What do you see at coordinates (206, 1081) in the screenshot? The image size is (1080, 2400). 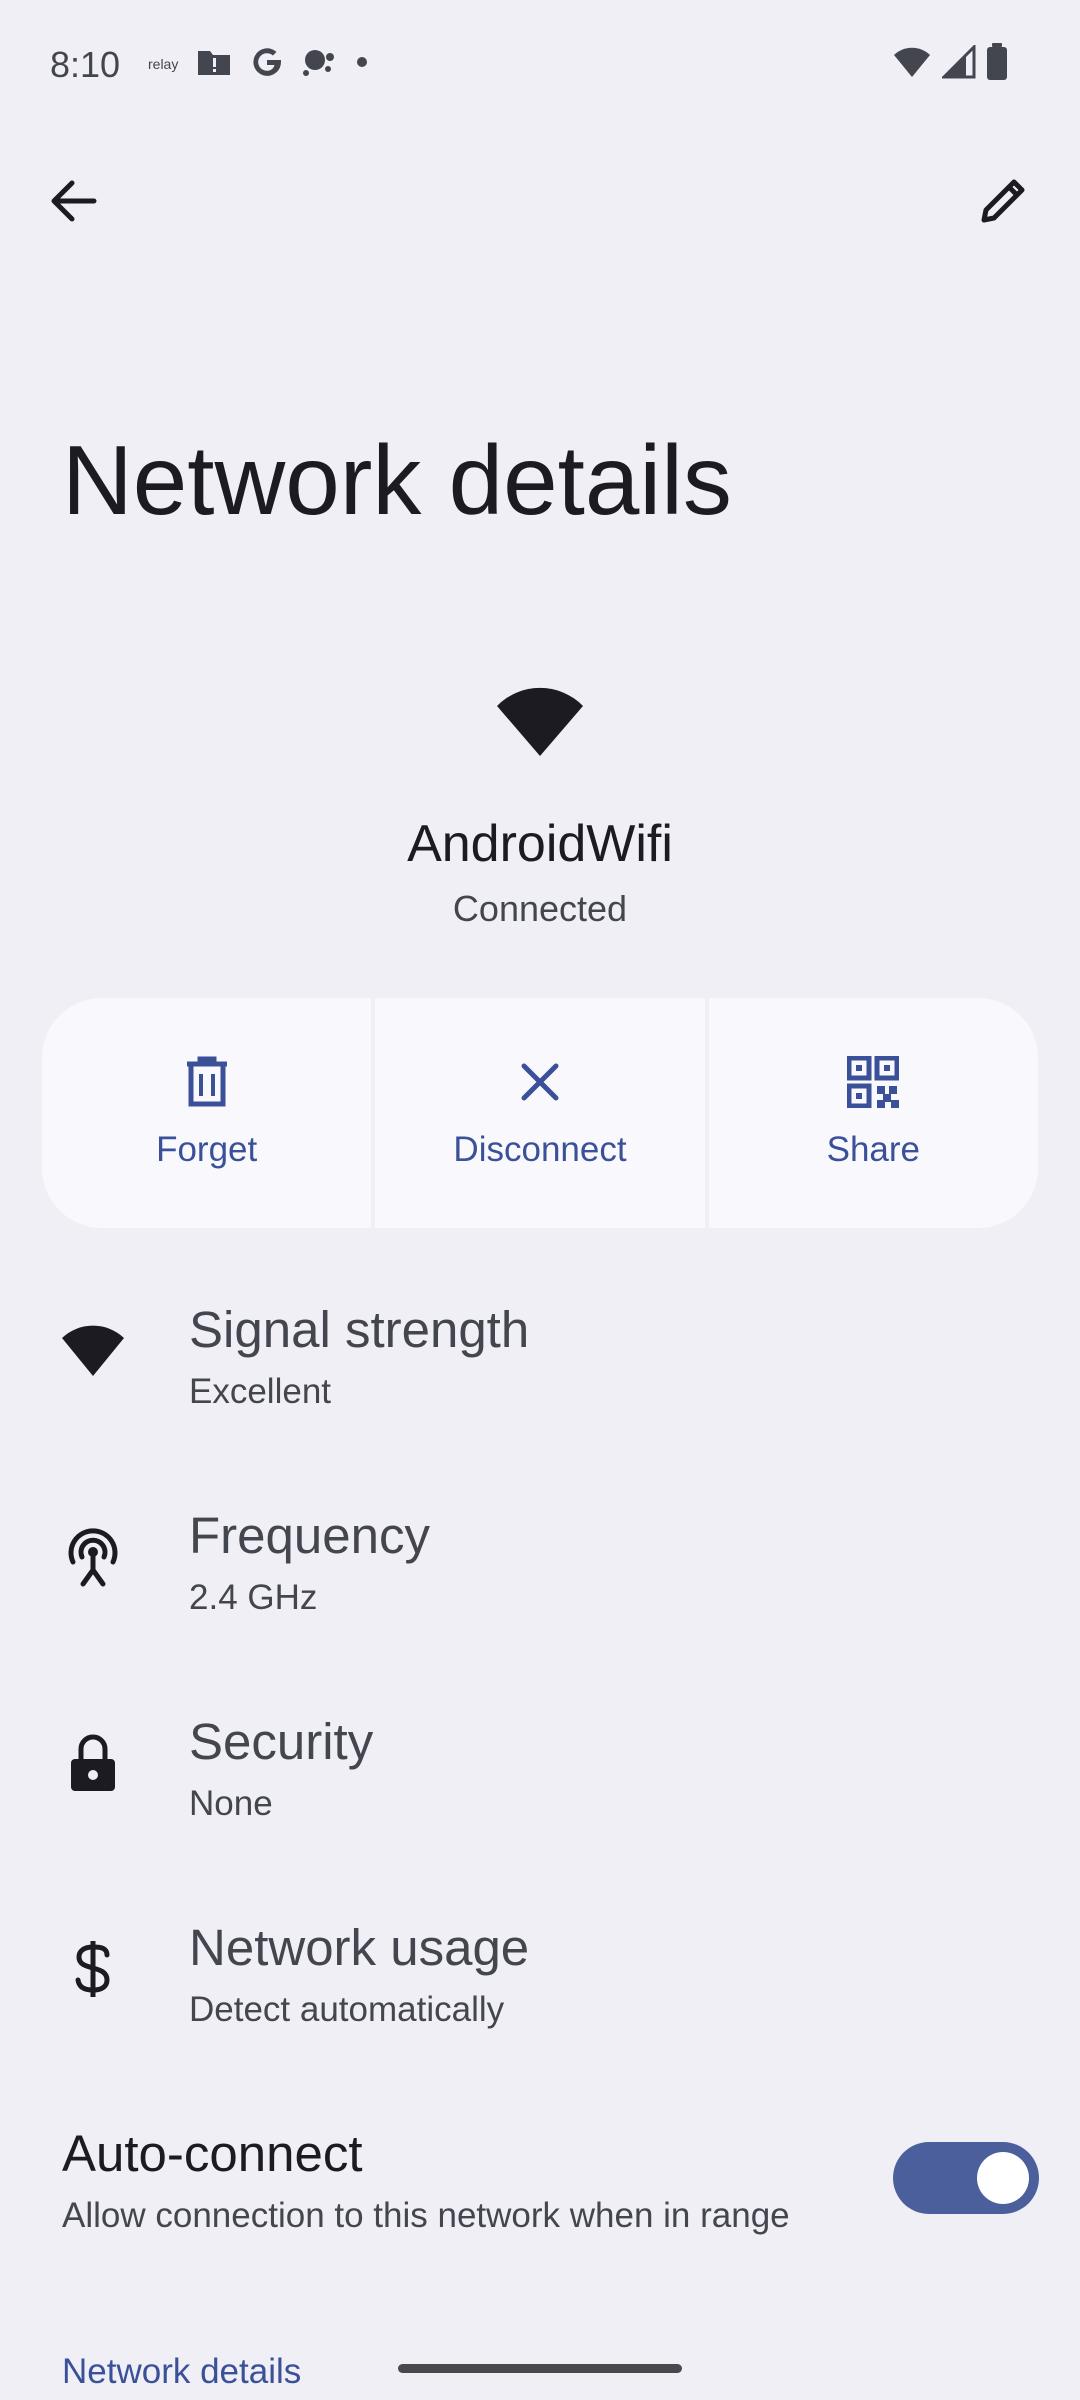 I see `trash-icon` at bounding box center [206, 1081].